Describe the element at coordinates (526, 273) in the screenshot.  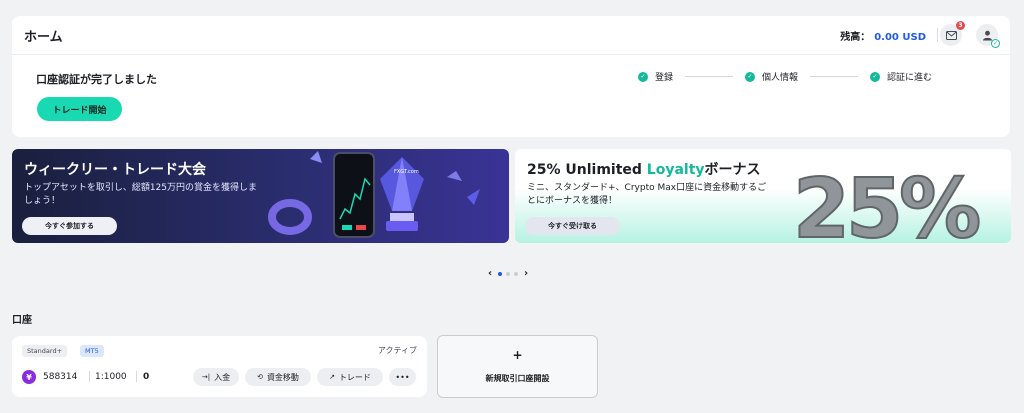
I see `chevron-right-icon: ›` at that location.